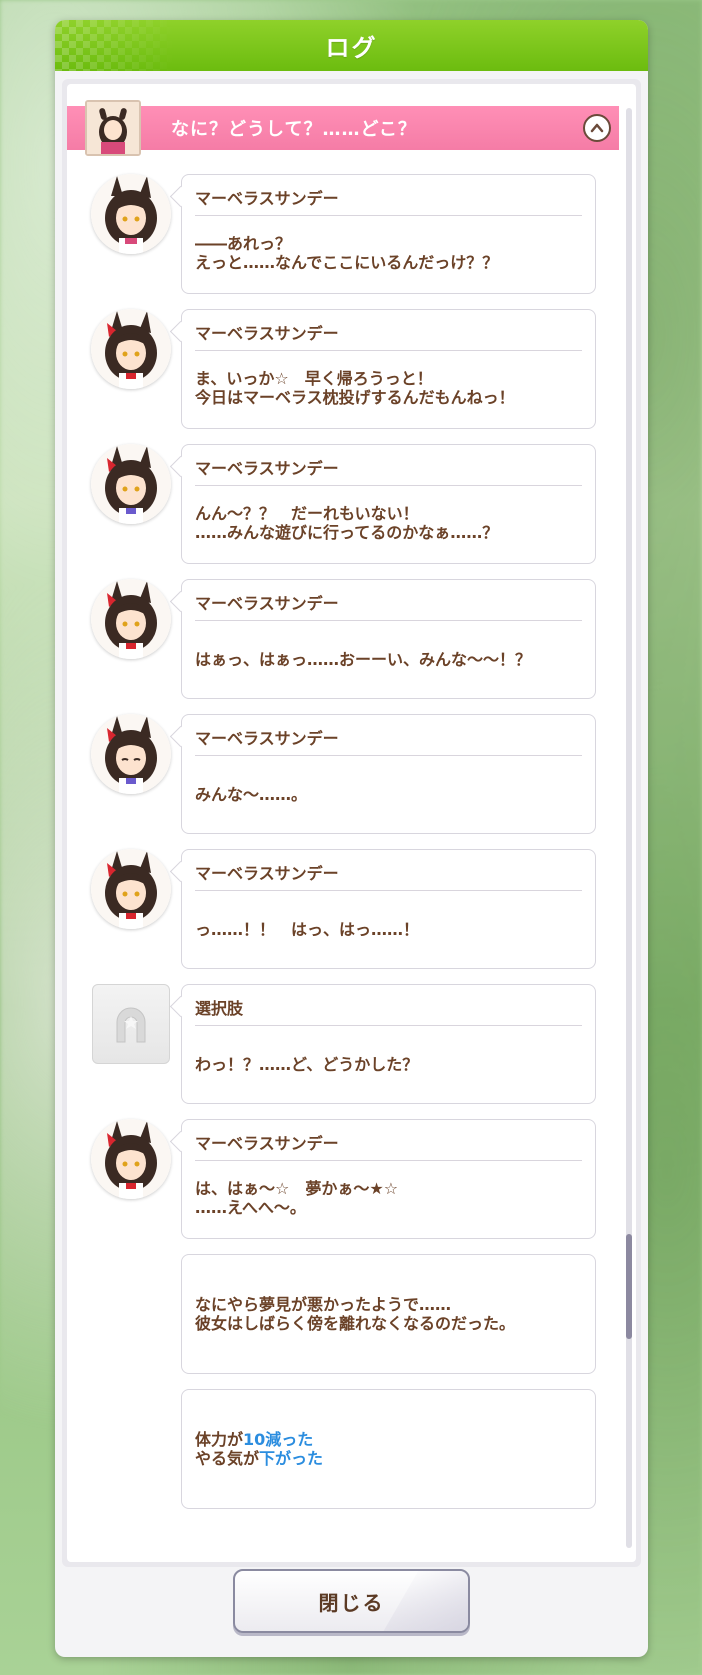 This screenshot has height=1675, width=702. I want to click on log-entry: マーベラスサンデー はぁっ、はぁっ……おーーい、みんな～～！？, so click(343, 639).